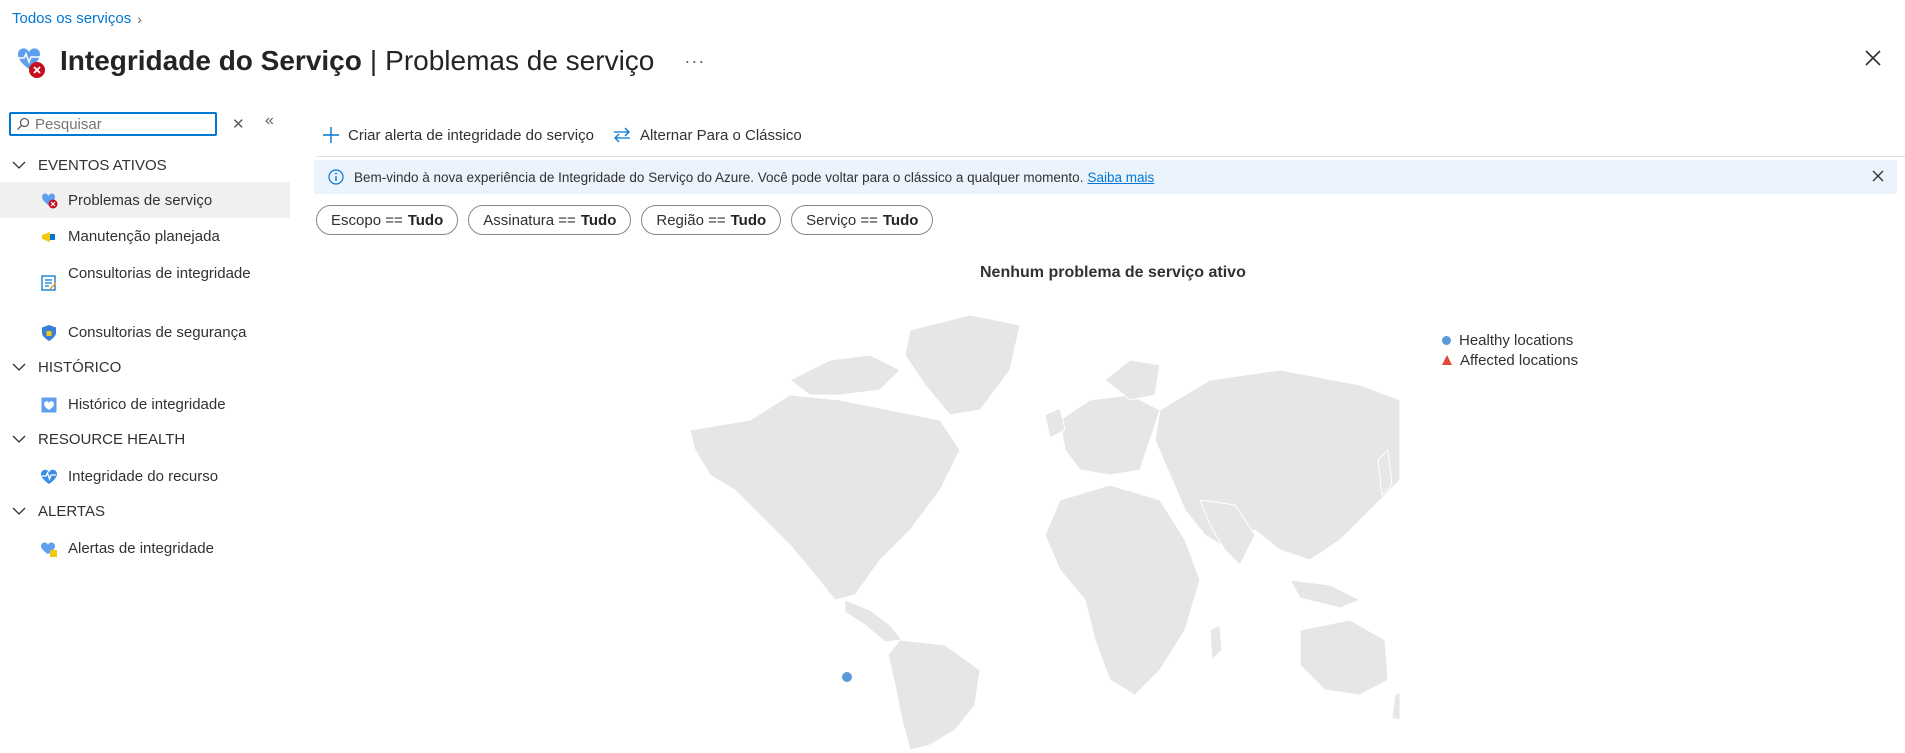 This screenshot has height=753, width=1905. Describe the element at coordinates (211, 60) in the screenshot. I see `page-title: Integridade do Serviço` at that location.